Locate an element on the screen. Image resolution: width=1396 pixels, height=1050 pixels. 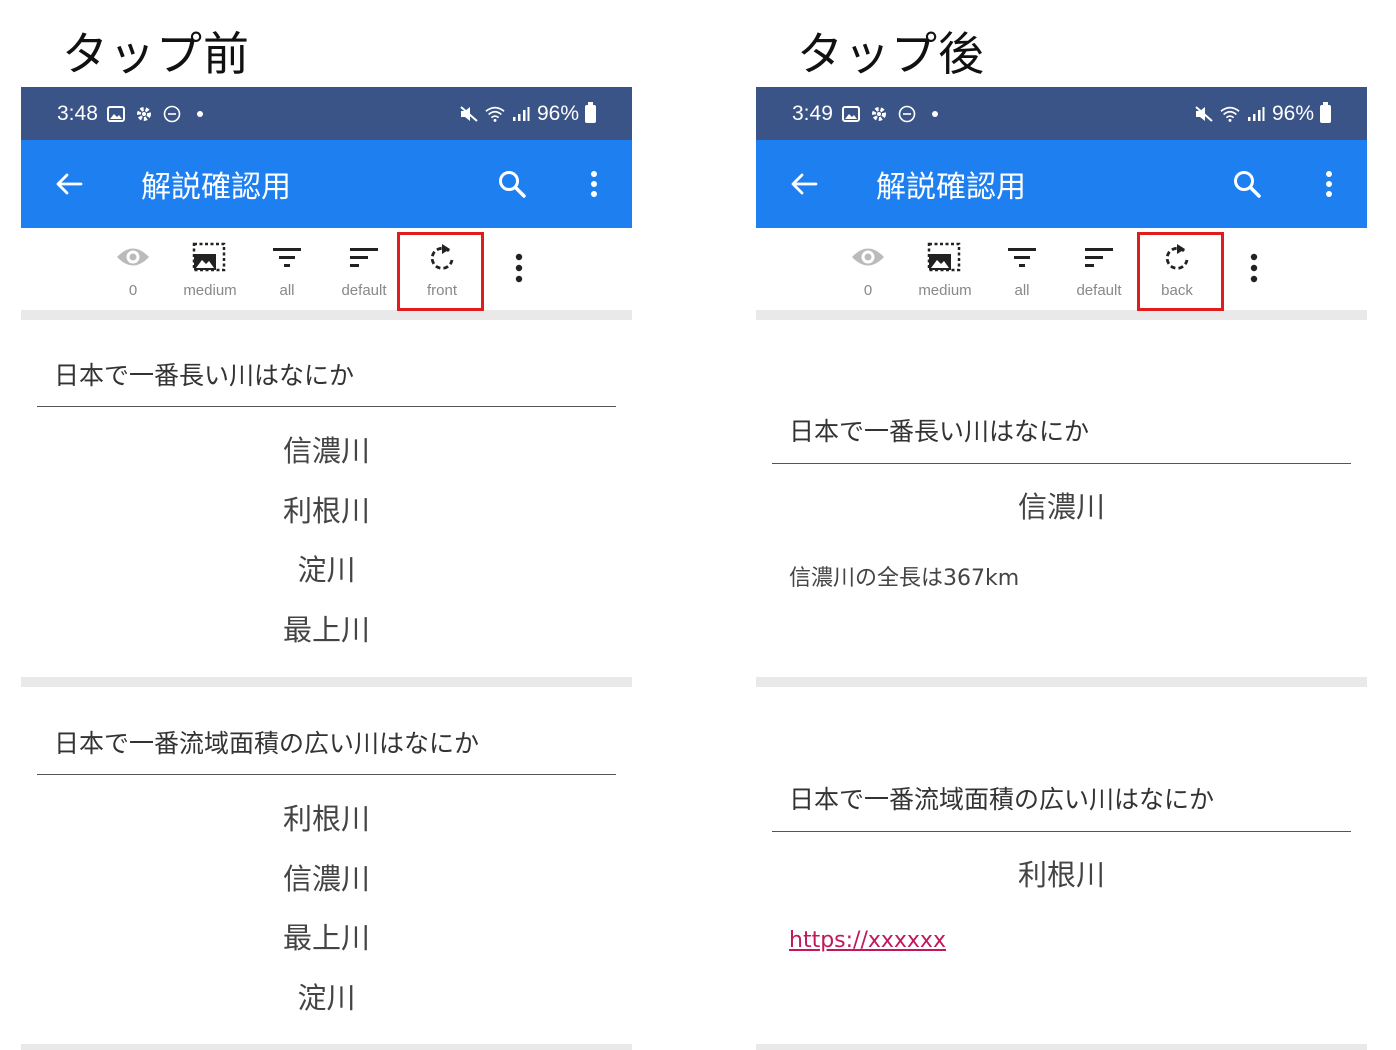
status-time: 3:49 is located at coordinates (812, 113).